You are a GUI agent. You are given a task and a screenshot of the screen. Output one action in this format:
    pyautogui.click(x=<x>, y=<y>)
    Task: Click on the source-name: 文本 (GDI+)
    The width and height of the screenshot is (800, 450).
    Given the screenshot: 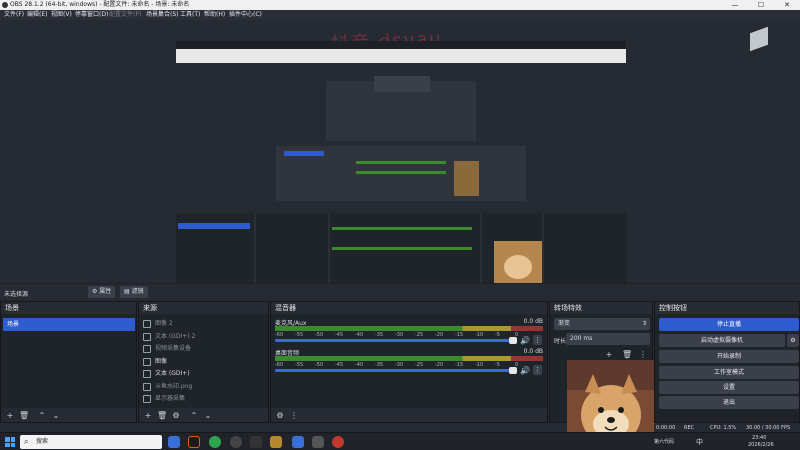 What is the action you would take?
    pyautogui.click(x=172, y=373)
    